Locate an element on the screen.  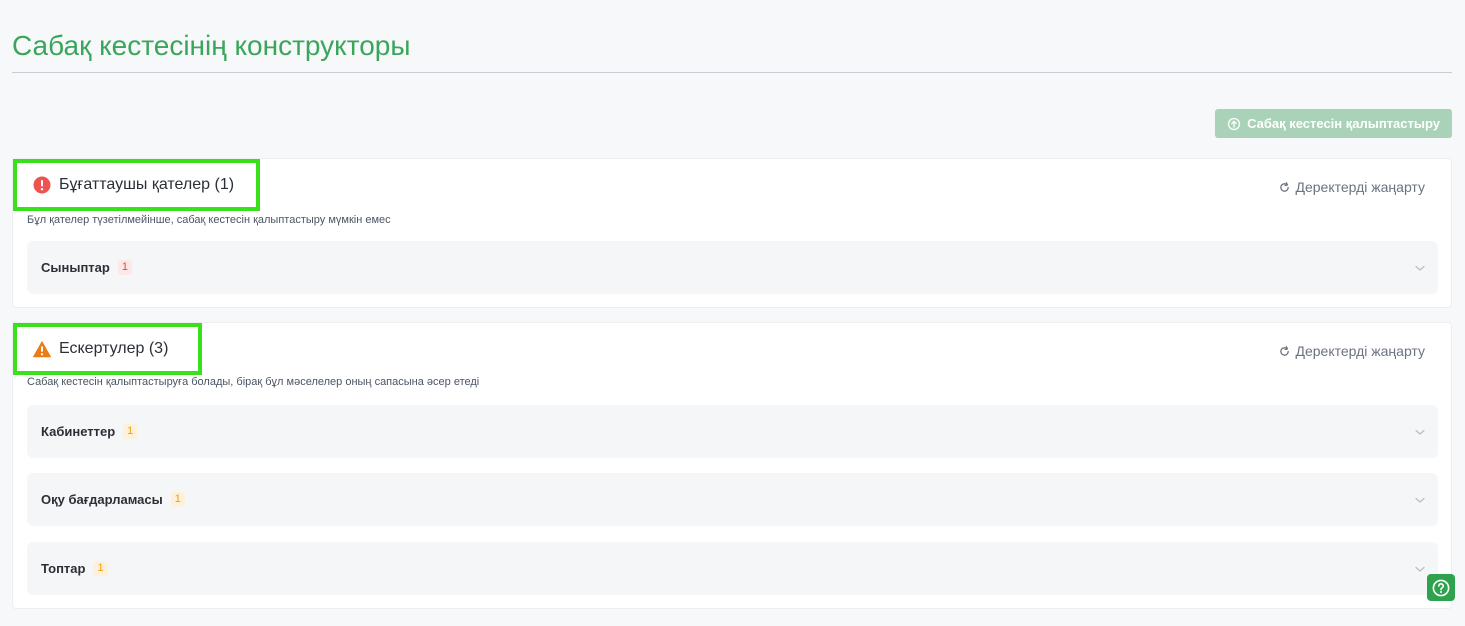
group-label: Сыныптар is located at coordinates (75, 267).